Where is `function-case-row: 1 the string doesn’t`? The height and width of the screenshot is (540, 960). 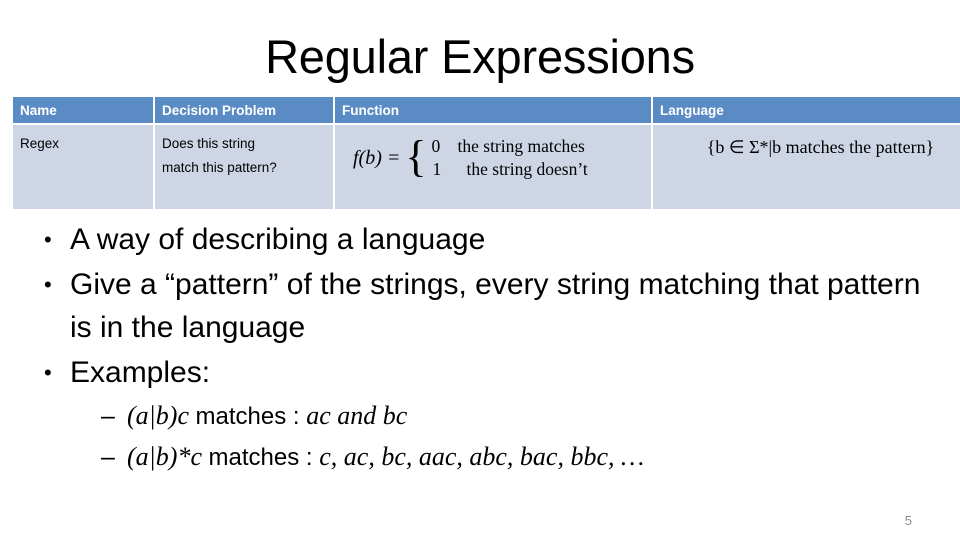 function-case-row: 1 the string doesn’t is located at coordinates (510, 169).